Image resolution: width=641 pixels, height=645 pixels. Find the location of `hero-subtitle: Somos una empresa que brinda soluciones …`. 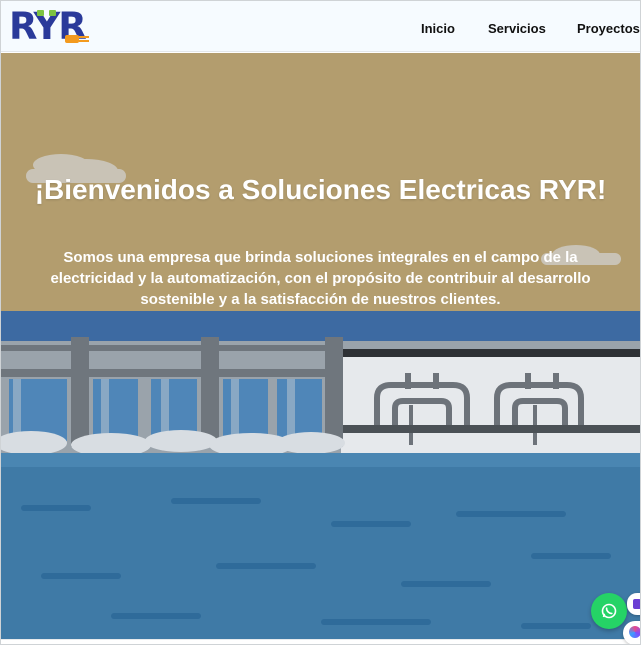

hero-subtitle: Somos una empresa que brinda soluciones … is located at coordinates (320, 278).